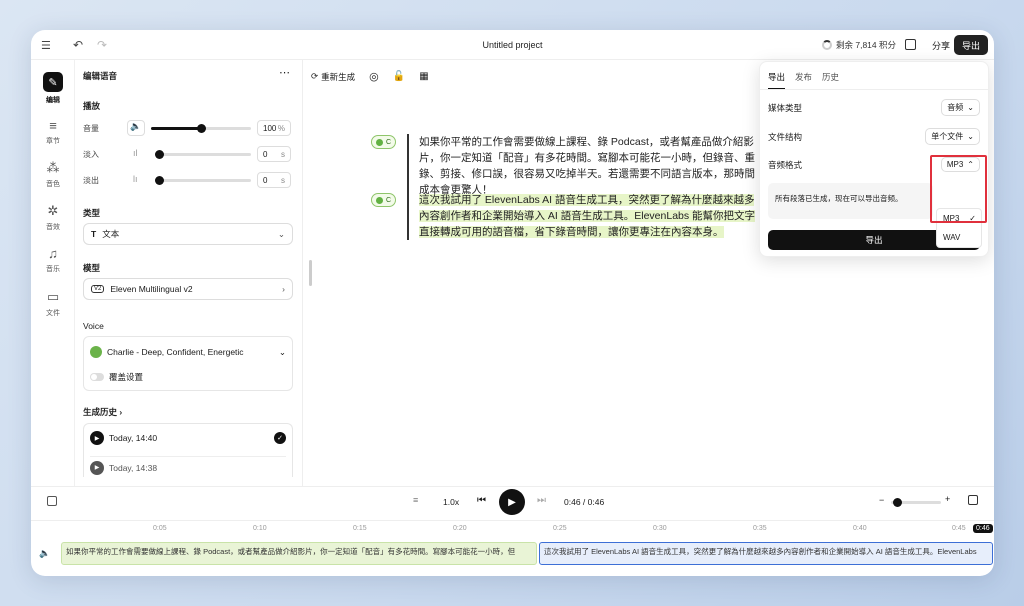  What do you see at coordinates (859, 45) in the screenshot?
I see `credits-indicator: 剩余 7,814 积分` at bounding box center [859, 45].